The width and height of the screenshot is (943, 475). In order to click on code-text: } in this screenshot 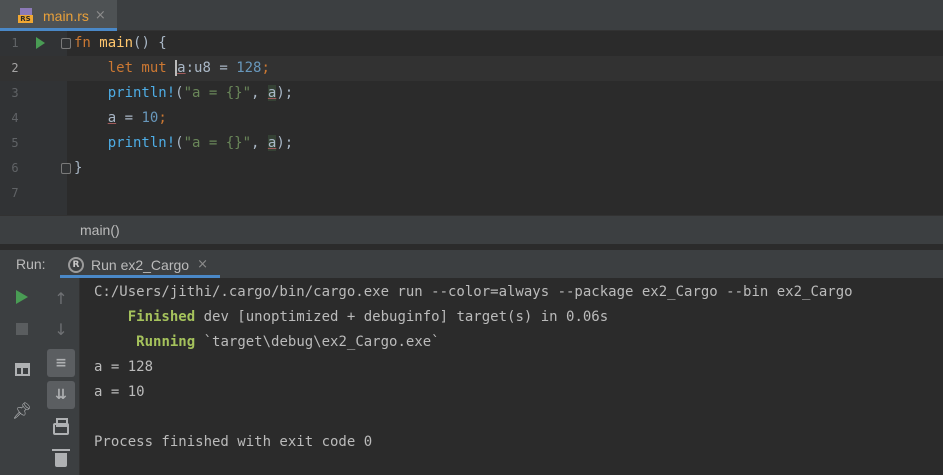, I will do `click(78, 168)`.